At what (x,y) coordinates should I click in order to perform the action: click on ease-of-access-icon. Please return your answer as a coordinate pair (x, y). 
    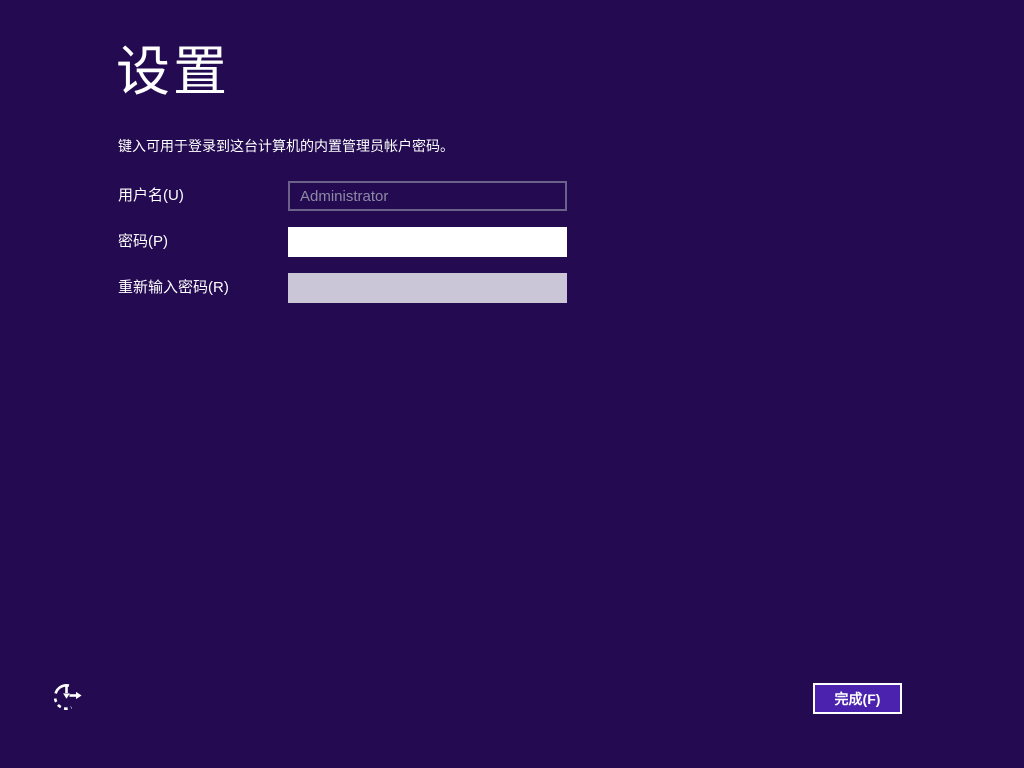
    Looking at the image, I should click on (67, 699).